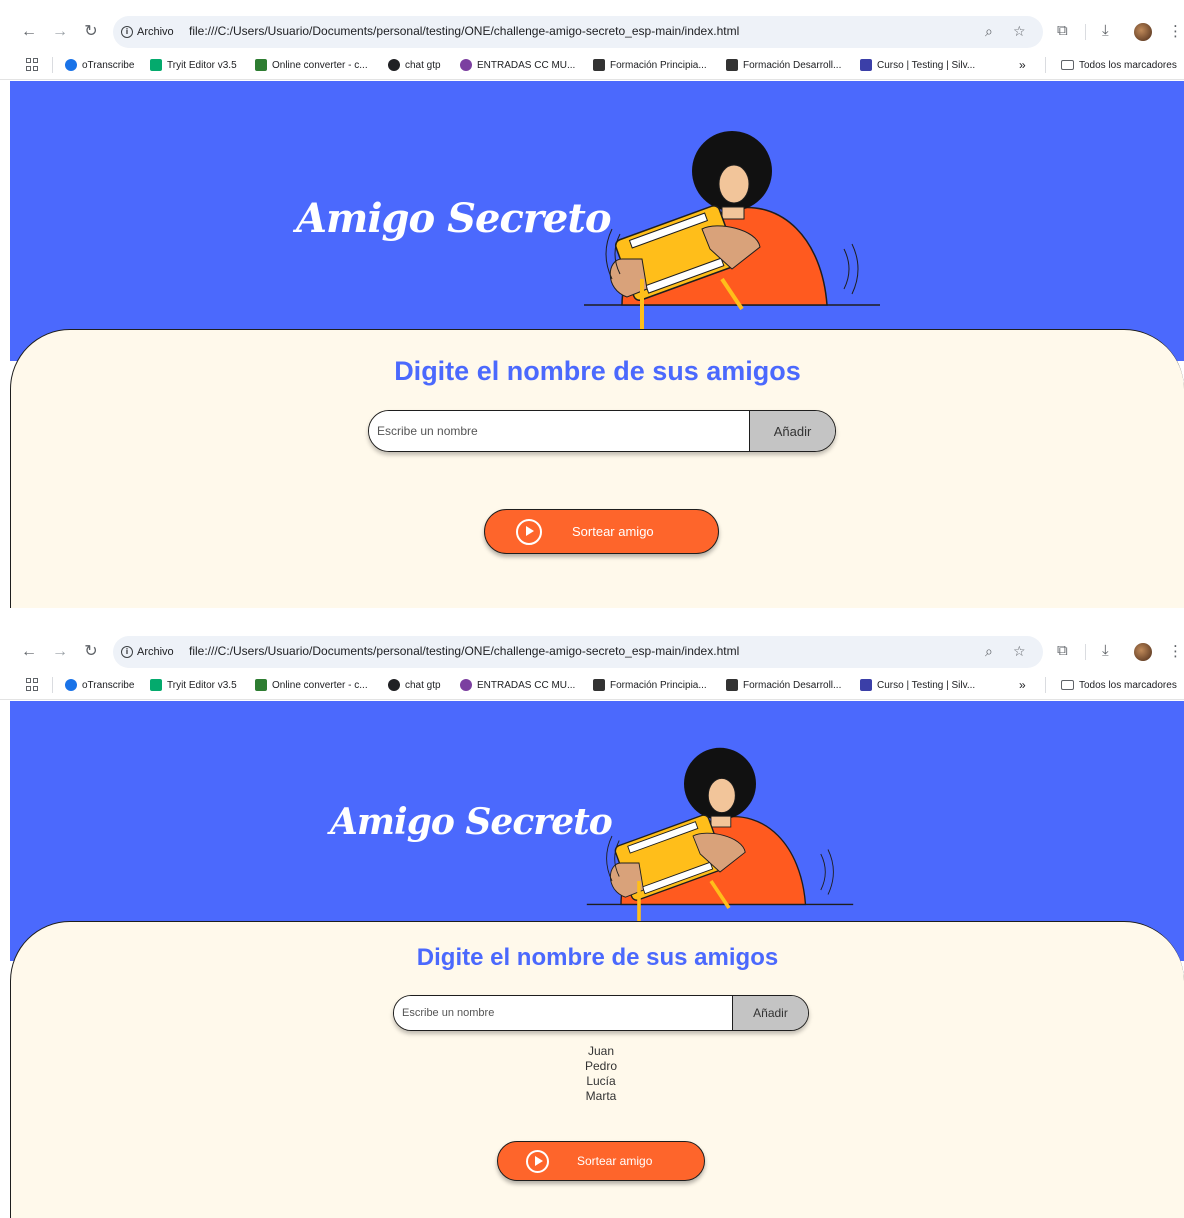 The image size is (1184, 1218). What do you see at coordinates (529, 531) in the screenshot?
I see `play-icon` at bounding box center [529, 531].